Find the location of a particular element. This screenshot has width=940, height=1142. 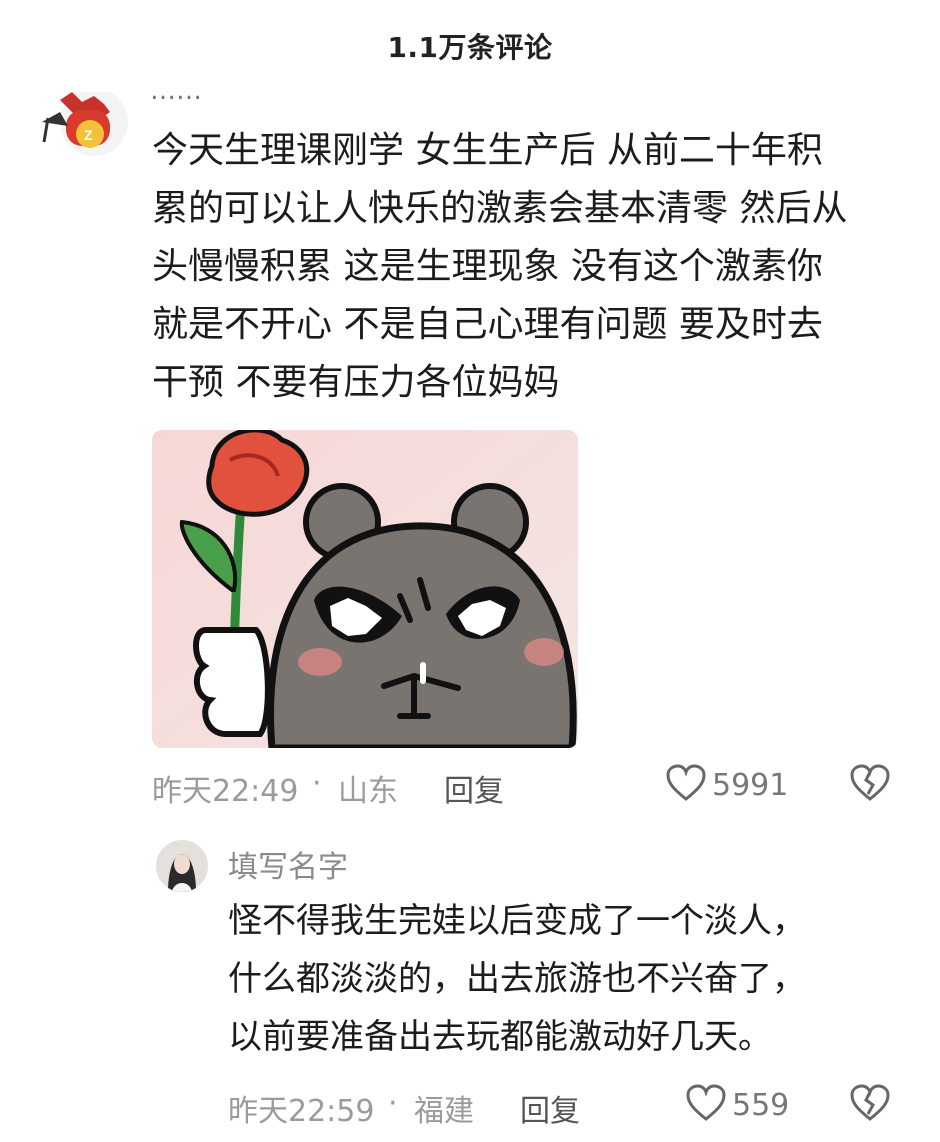

like-count: 559 is located at coordinates (761, 1105).